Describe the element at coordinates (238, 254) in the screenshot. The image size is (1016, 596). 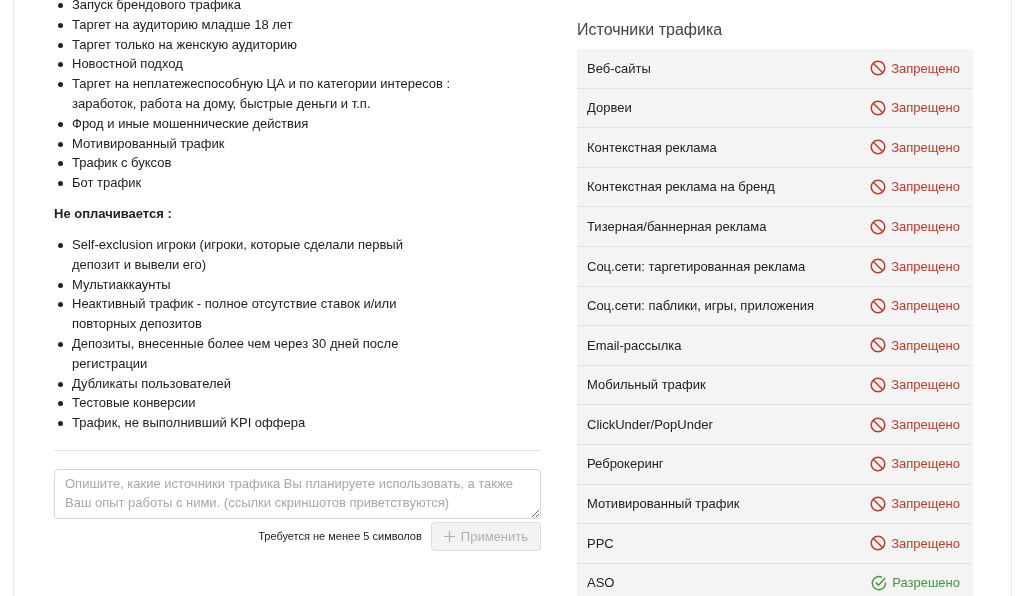
I see `list-item-text: Self-exclusion игроки (игроки, которые сделали первый депозит и вывели его)` at that location.